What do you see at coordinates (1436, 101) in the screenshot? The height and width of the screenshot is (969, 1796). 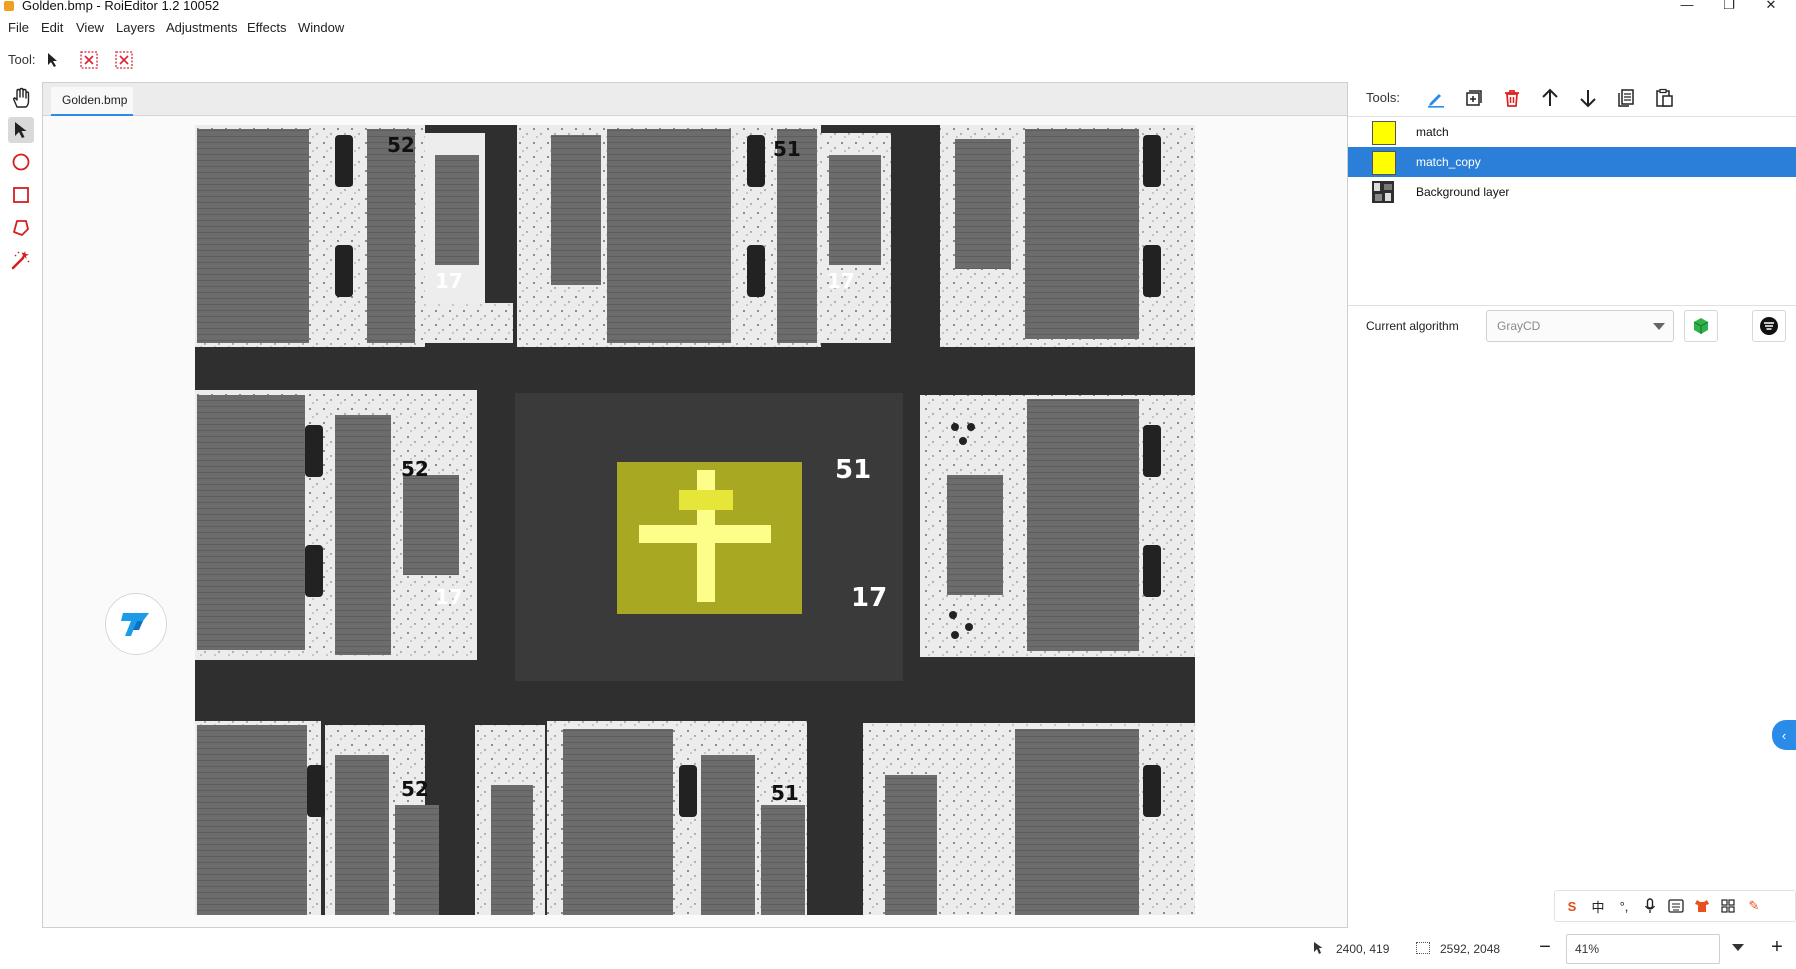 I see `pencil-icon` at bounding box center [1436, 101].